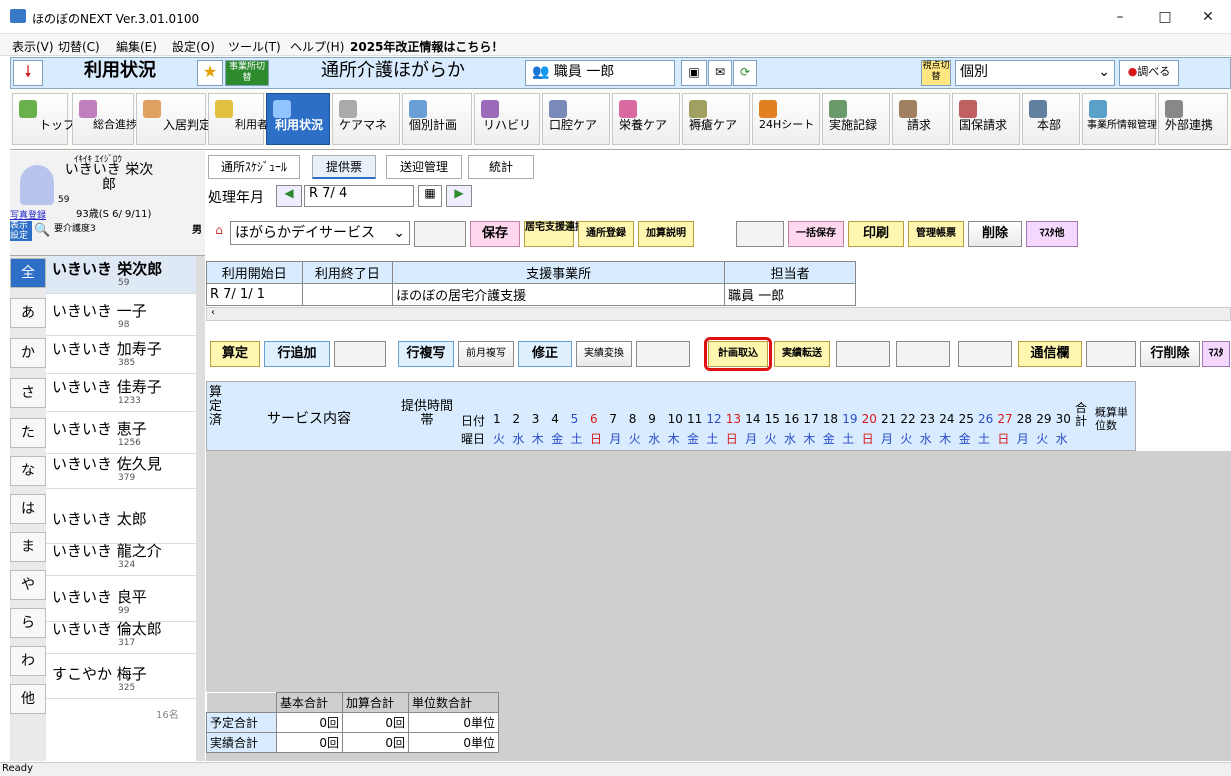 The height and width of the screenshot is (776, 1231). What do you see at coordinates (121, 317) in the screenshot?
I see `list-item: いきいき 一子 98` at bounding box center [121, 317].